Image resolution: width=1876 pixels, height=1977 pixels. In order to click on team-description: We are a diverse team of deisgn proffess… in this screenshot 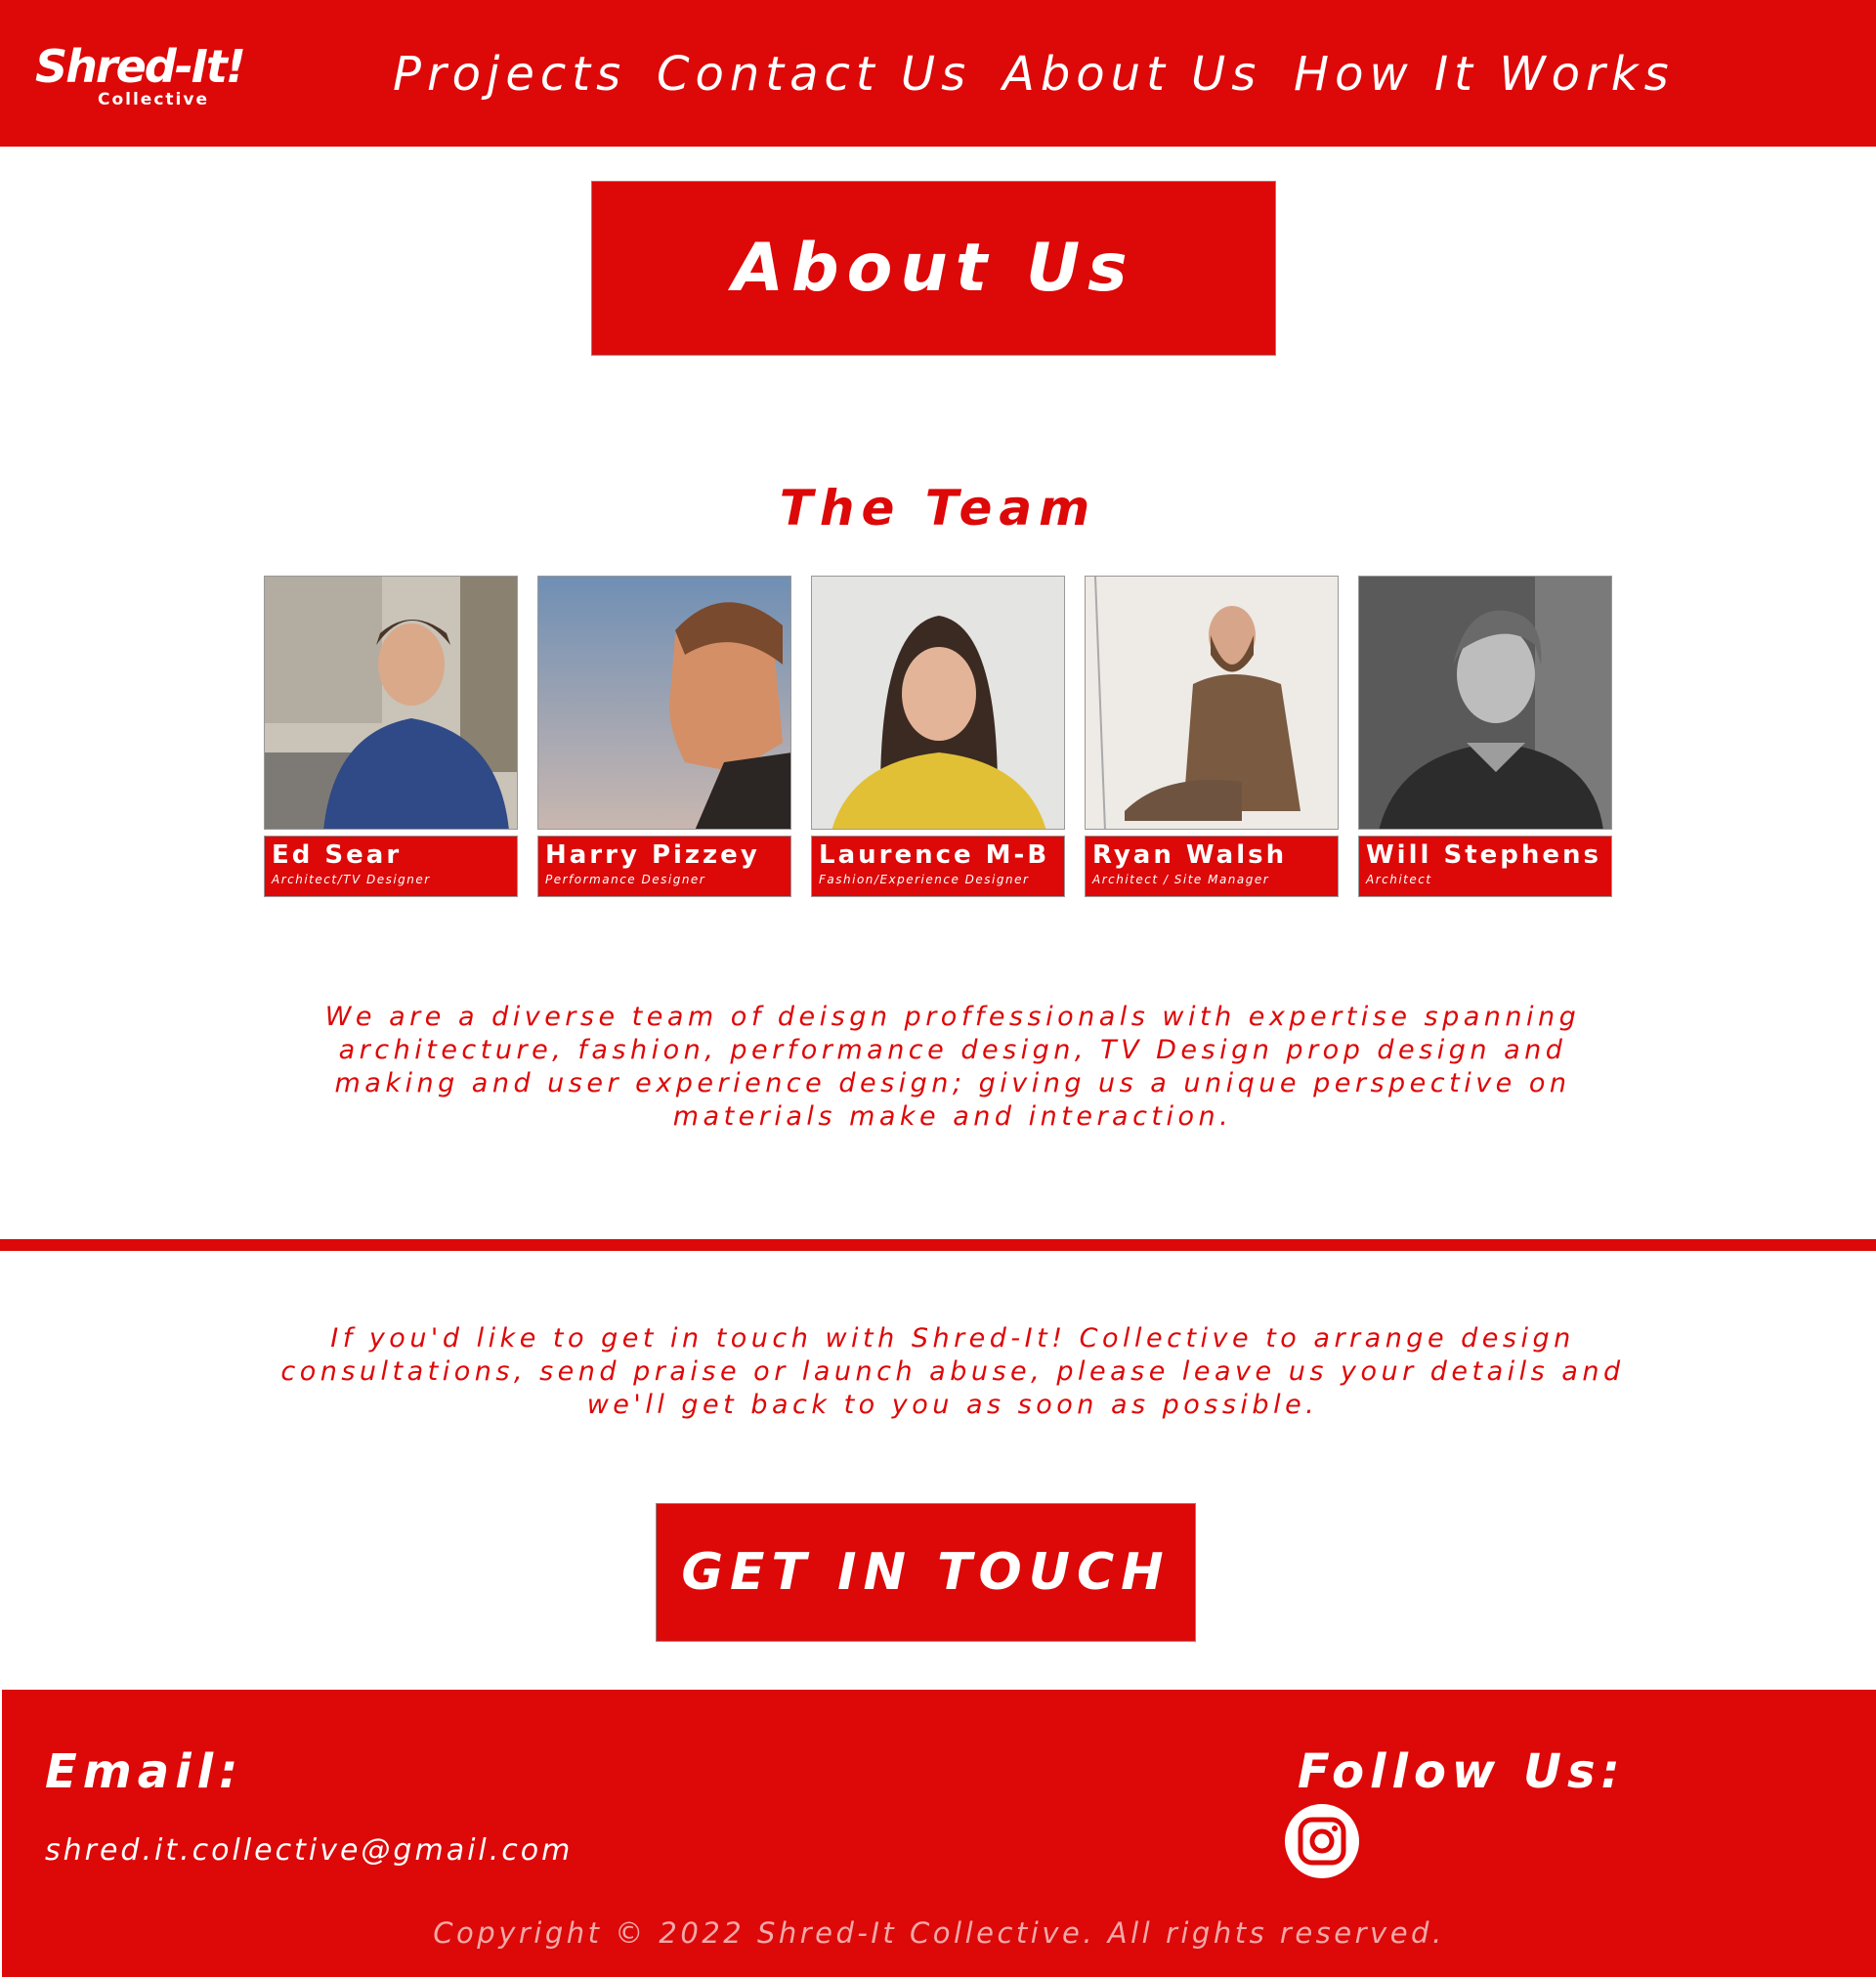, I will do `click(952, 1067)`.